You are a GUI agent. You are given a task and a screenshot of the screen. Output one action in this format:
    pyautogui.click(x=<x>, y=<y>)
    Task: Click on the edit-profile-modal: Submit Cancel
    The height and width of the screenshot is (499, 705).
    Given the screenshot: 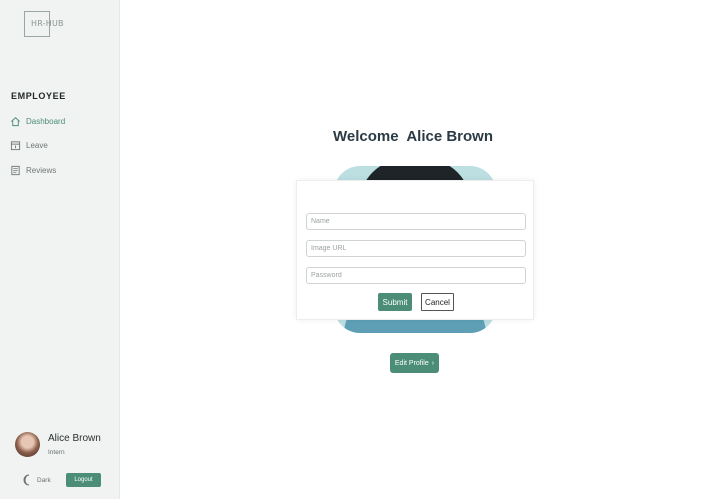 What is the action you would take?
    pyautogui.click(x=415, y=250)
    